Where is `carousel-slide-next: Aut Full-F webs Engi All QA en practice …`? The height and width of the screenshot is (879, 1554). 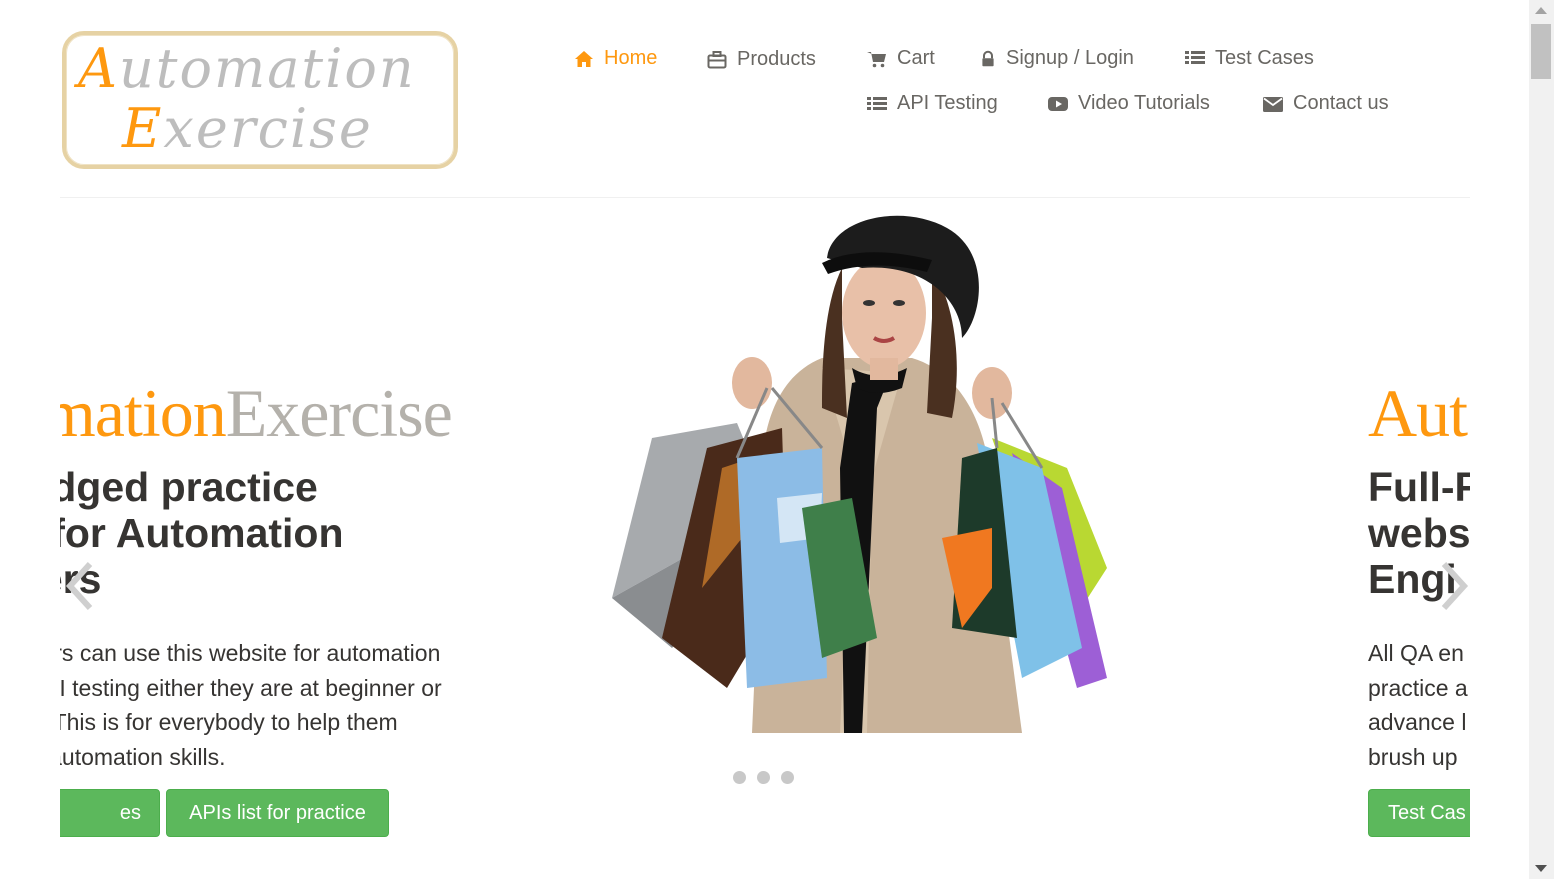
carousel-slide-next: Aut Full-F webs Engi All QA en practice … is located at coordinates (1419, 538).